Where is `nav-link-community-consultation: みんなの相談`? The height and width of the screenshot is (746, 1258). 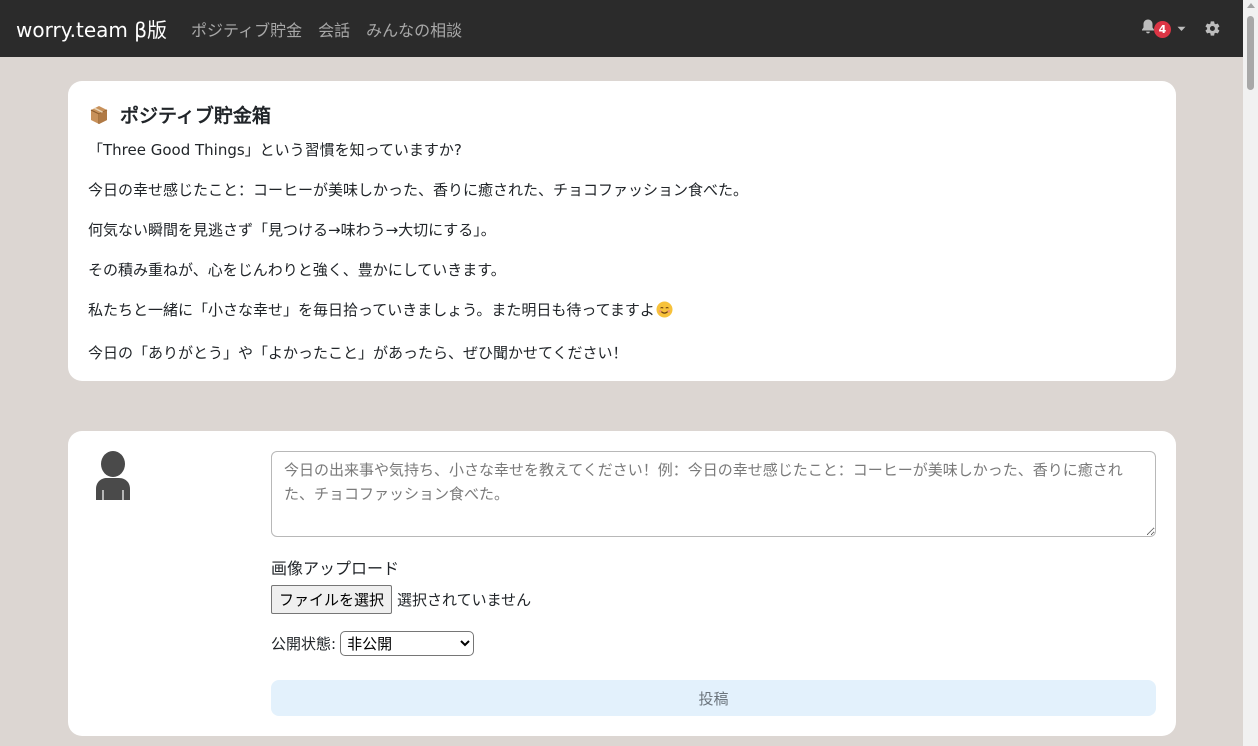 nav-link-community-consultation: みんなの相談 is located at coordinates (414, 29).